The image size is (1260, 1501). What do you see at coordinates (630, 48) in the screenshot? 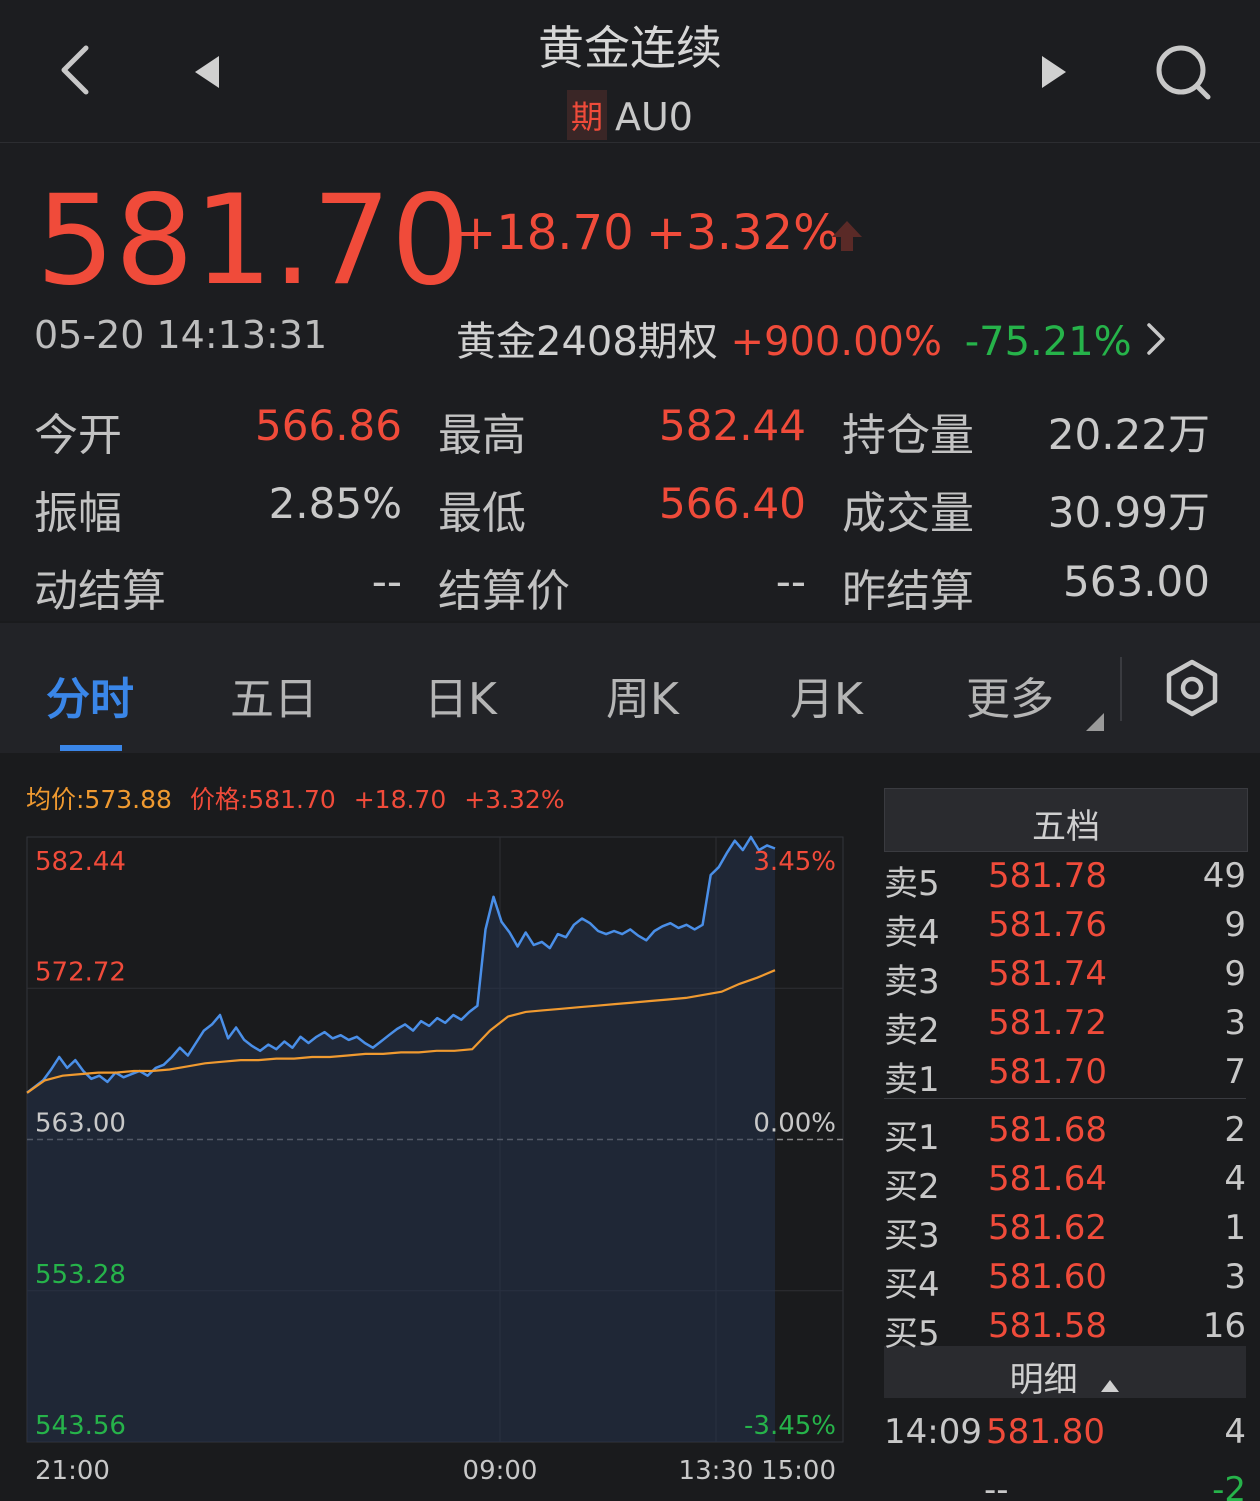
I see `page-title: 黄金连续` at bounding box center [630, 48].